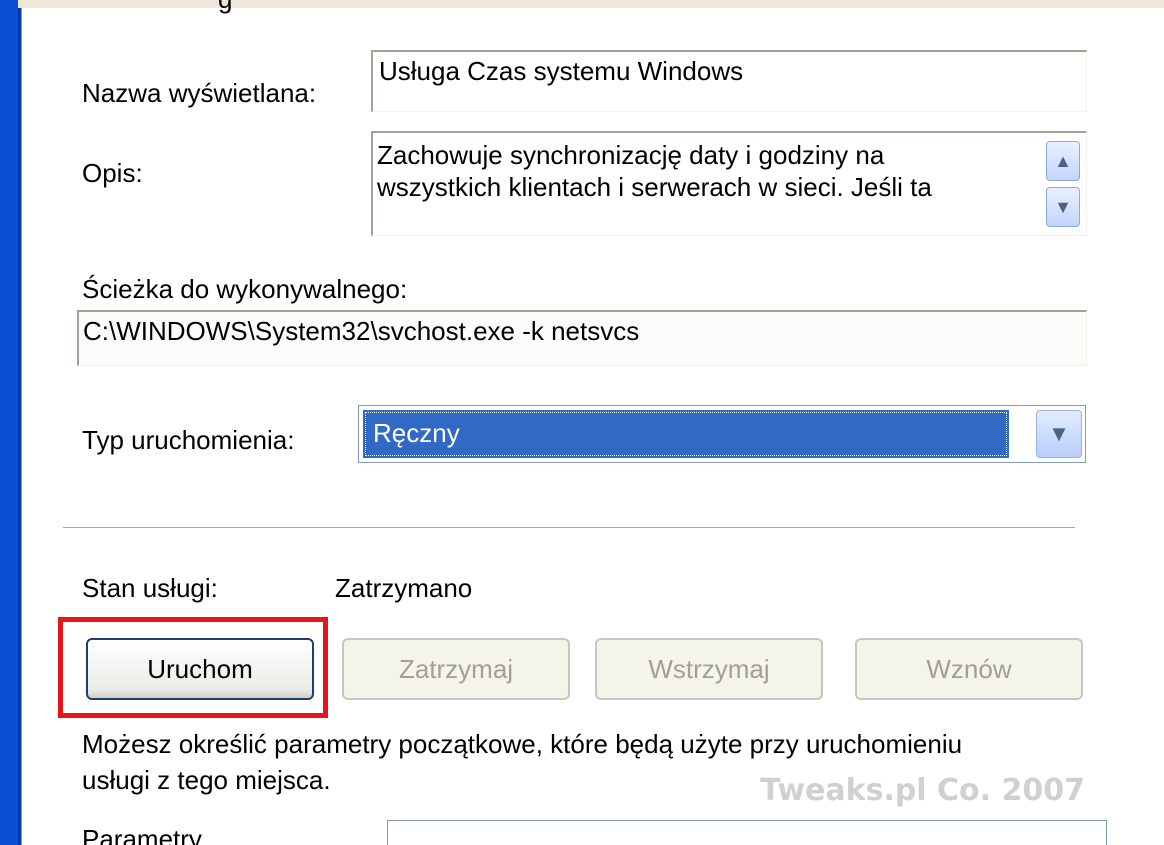  Describe the element at coordinates (922, 790) in the screenshot. I see `watermark: Tweaks.pl Co. 2007` at that location.